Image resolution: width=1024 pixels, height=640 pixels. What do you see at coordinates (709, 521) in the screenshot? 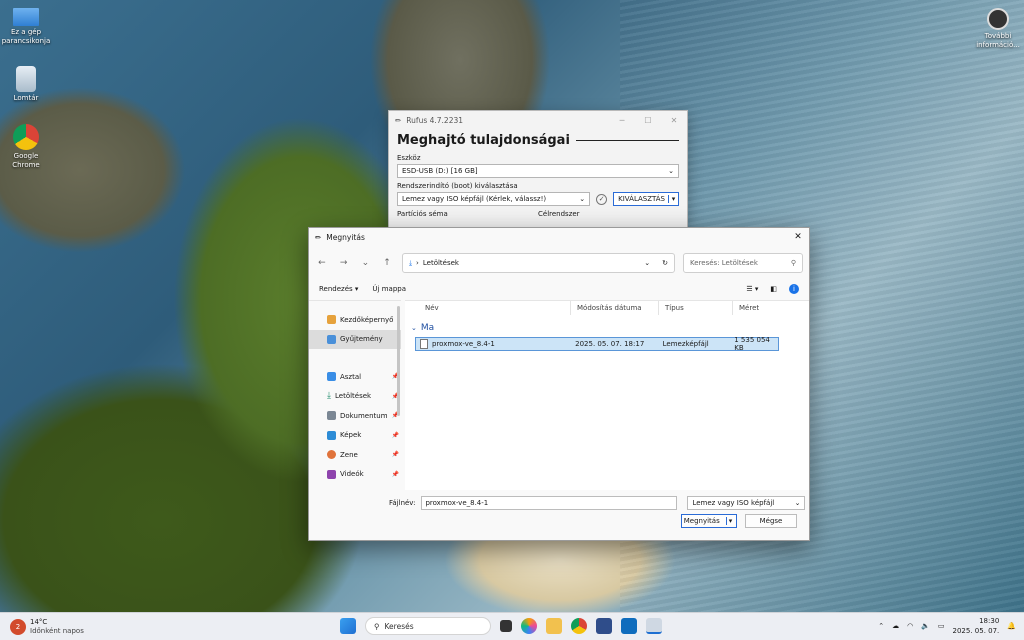
I see `open-button: Megnyitás ▾` at bounding box center [709, 521].